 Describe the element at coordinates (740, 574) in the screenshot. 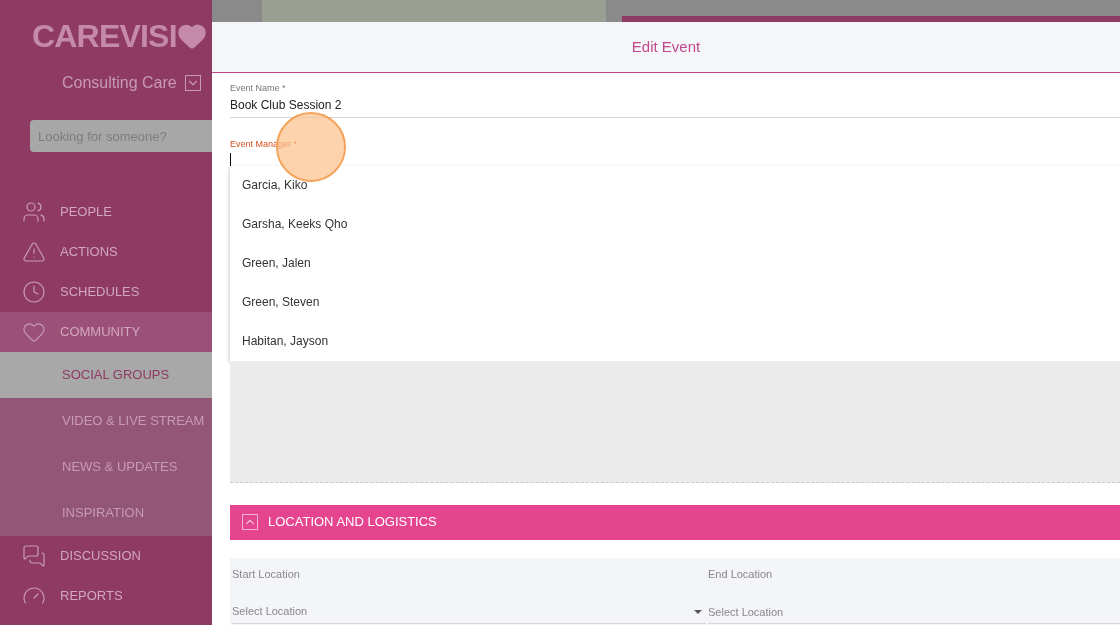

I see `field-label: End Location` at that location.